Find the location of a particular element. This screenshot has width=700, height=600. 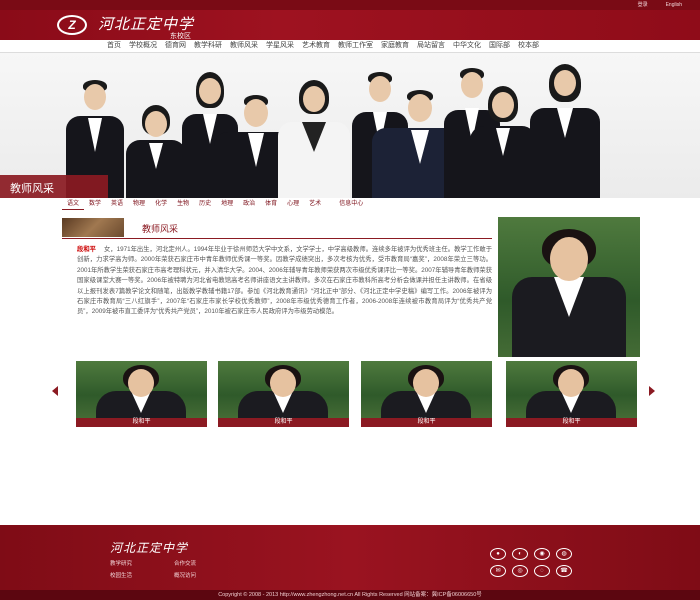

login-link: 登录 is located at coordinates (643, 5).